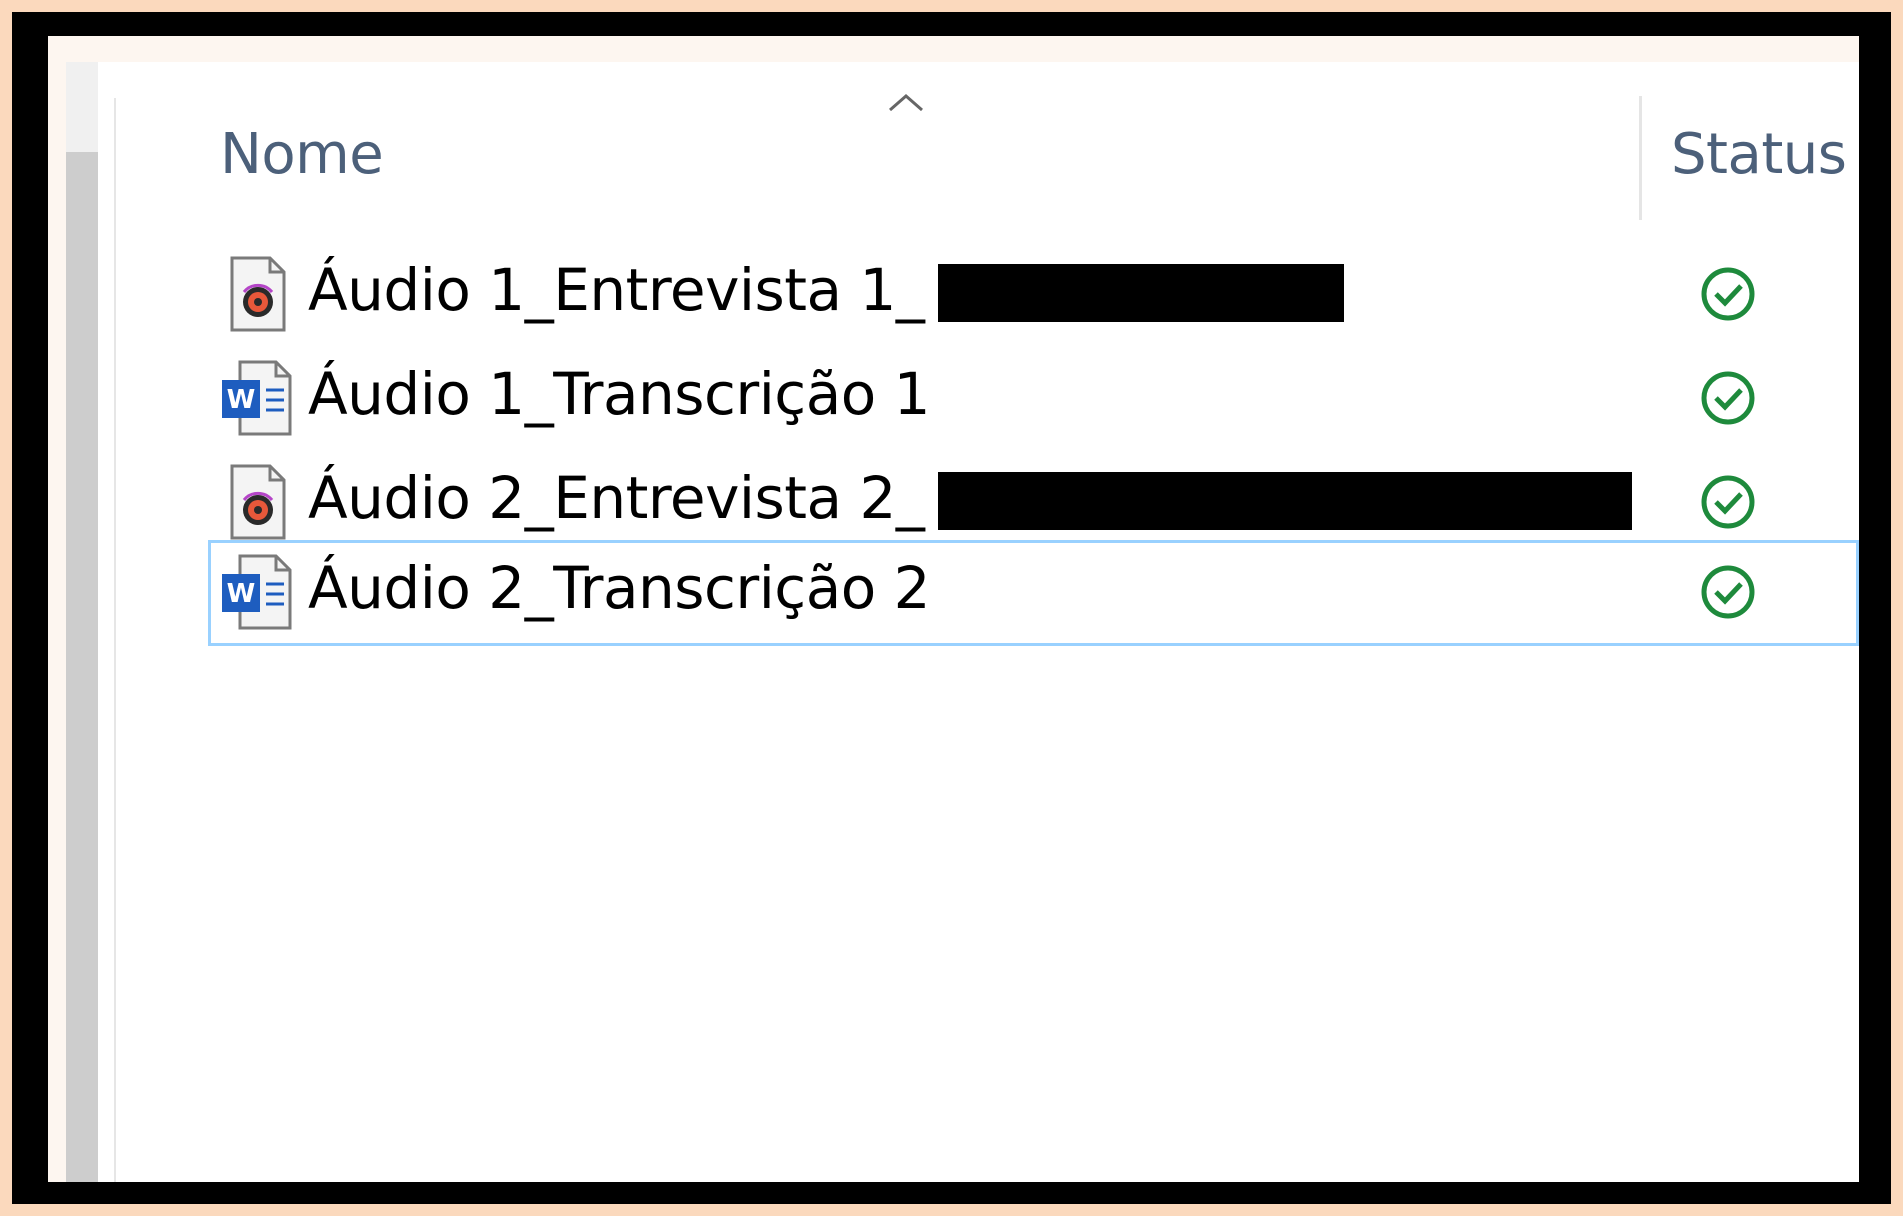  I want to click on navigation-pane-scrollbar, so click(82, 622).